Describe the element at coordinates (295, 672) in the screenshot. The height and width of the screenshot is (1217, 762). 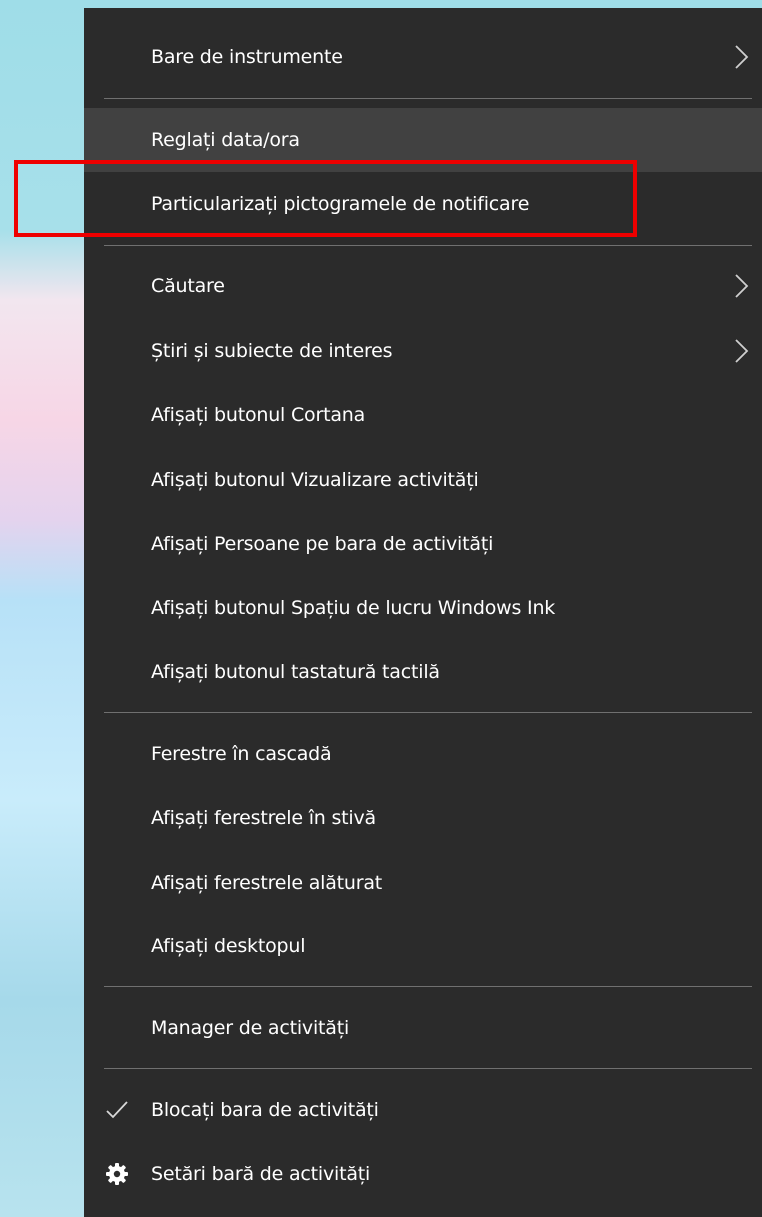
I see `menu-item-label: Afișați butonul tastatură tactilă` at that location.